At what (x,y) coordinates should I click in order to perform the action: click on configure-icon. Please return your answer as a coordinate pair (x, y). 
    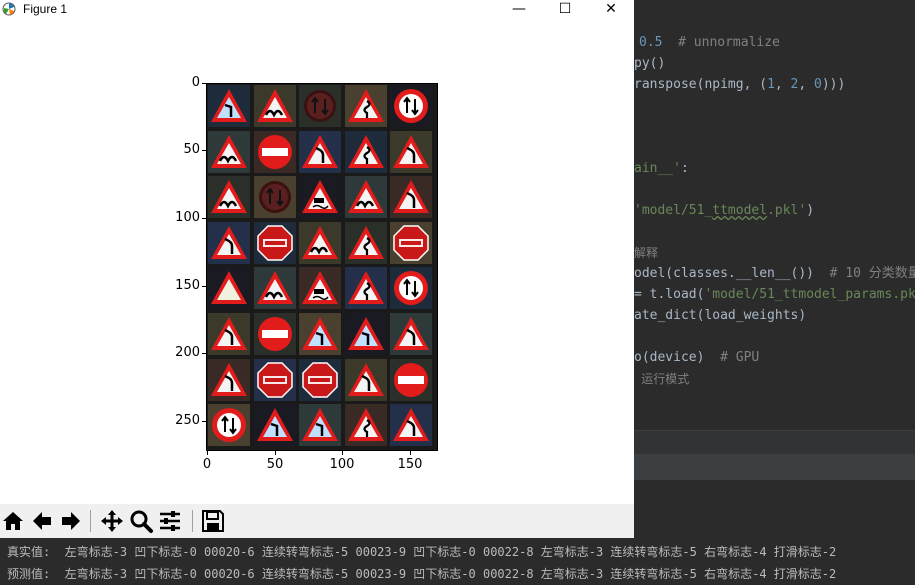
    Looking at the image, I should click on (170, 521).